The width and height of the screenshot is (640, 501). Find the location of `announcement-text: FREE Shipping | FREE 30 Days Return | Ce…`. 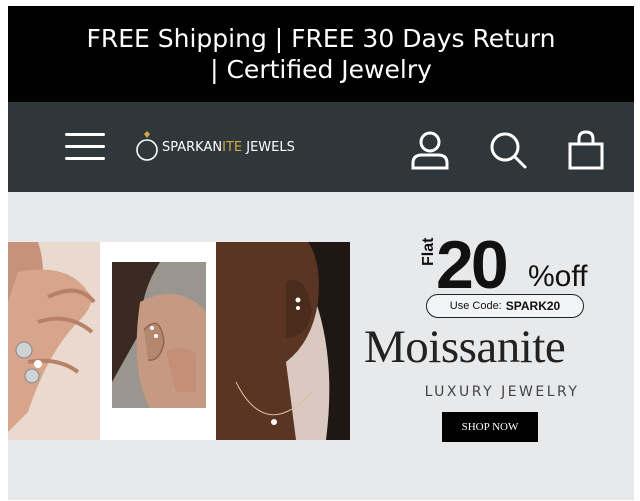

announcement-text: FREE Shipping | FREE 30 Days Return | Ce… is located at coordinates (321, 54).